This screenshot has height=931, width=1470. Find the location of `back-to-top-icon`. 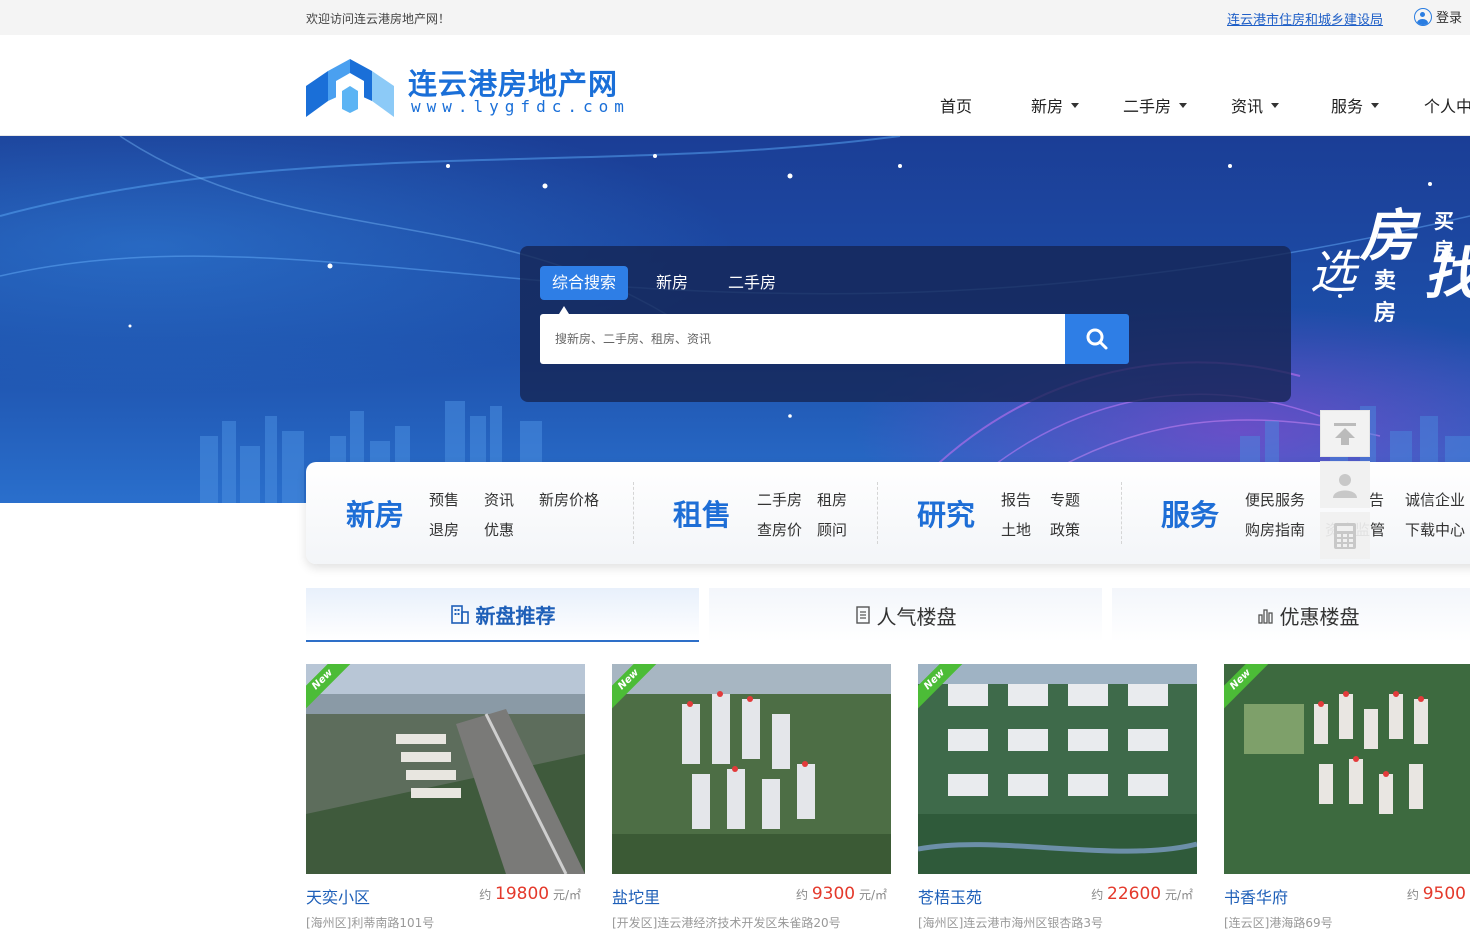

back-to-top-icon is located at coordinates (1345, 433).